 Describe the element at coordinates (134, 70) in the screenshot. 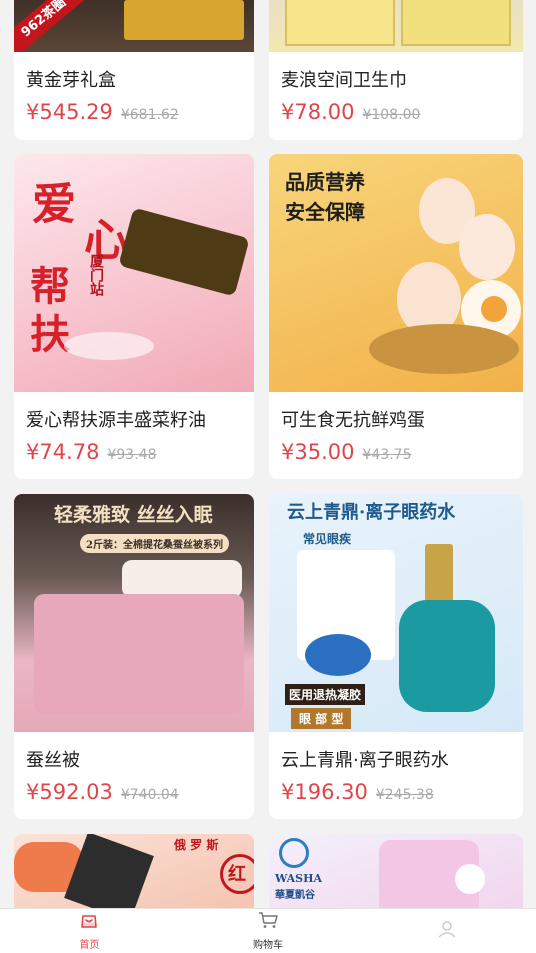

I see `product-card: 962茶圈 黄金芽礼盒 ¥545.29 ¥681.62` at that location.